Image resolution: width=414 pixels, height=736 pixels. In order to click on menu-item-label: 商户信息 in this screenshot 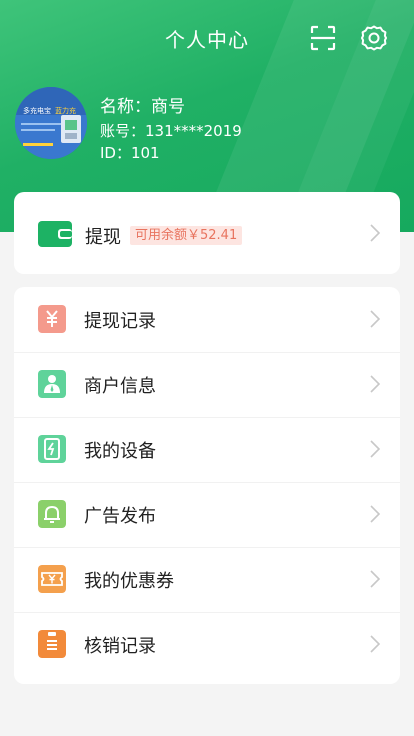, I will do `click(120, 386)`.